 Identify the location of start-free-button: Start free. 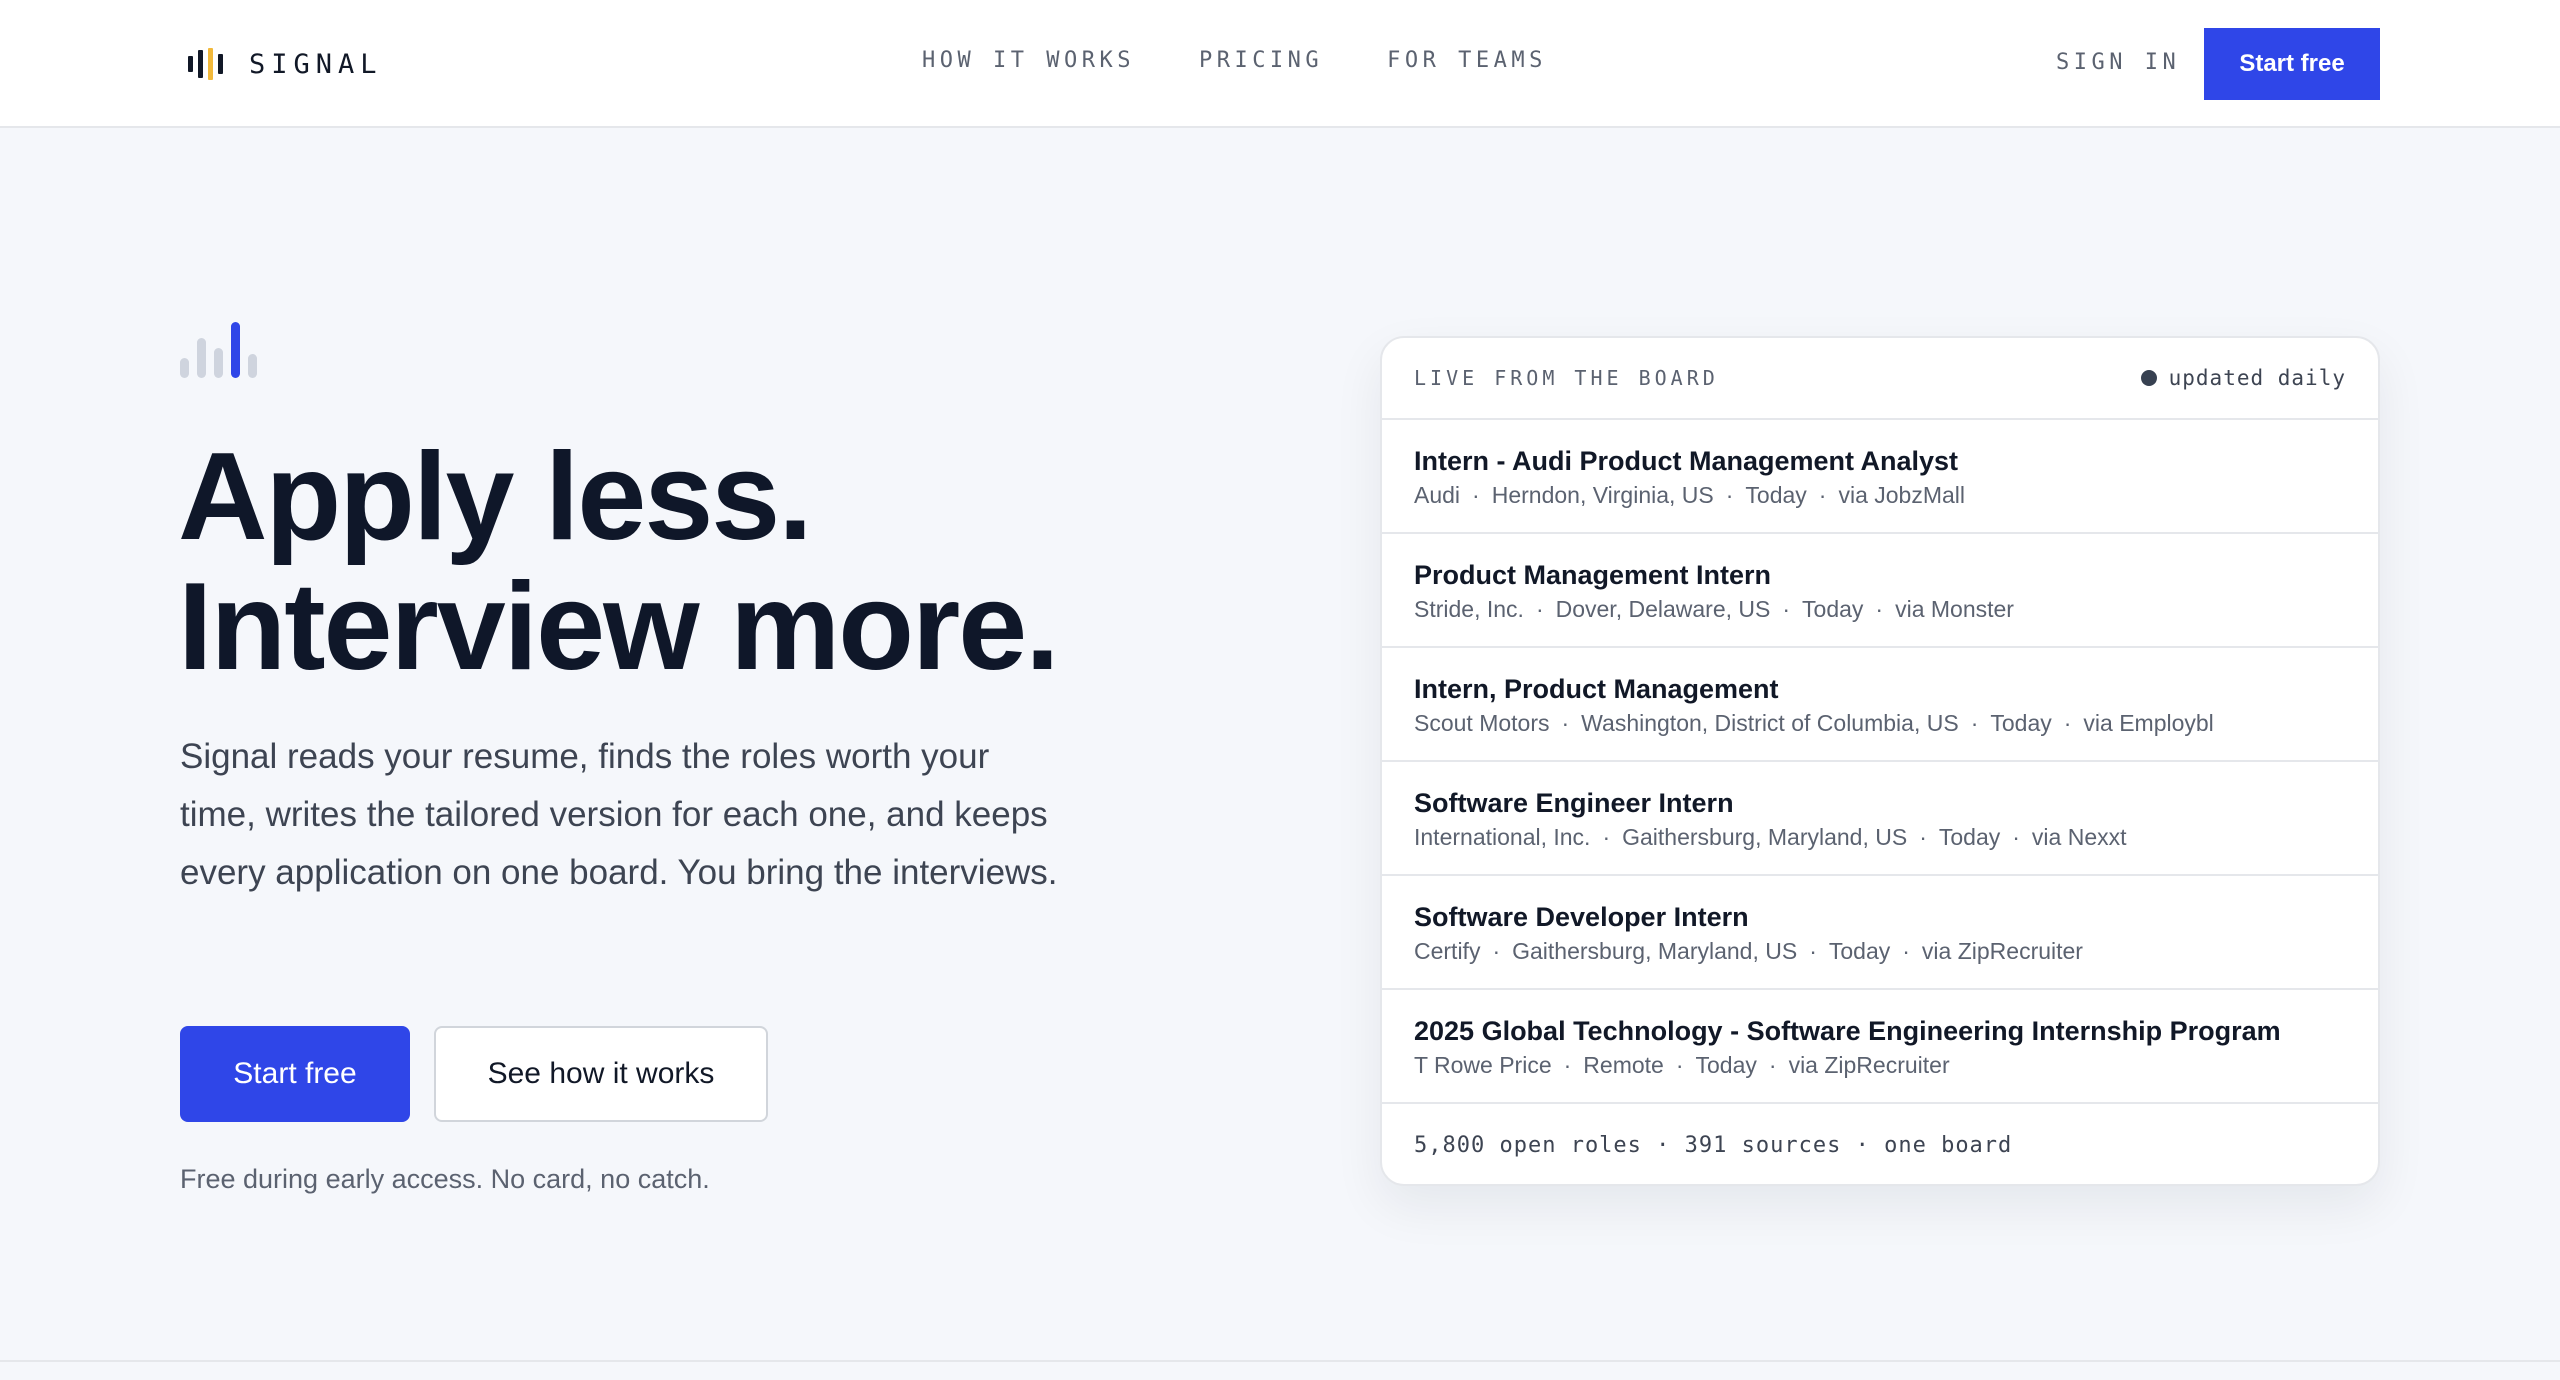
(295, 1074).